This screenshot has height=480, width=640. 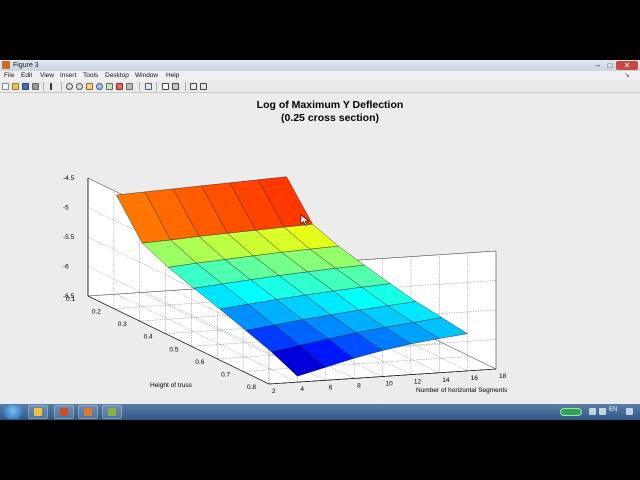 What do you see at coordinates (13, 412) in the screenshot?
I see `start-button` at bounding box center [13, 412].